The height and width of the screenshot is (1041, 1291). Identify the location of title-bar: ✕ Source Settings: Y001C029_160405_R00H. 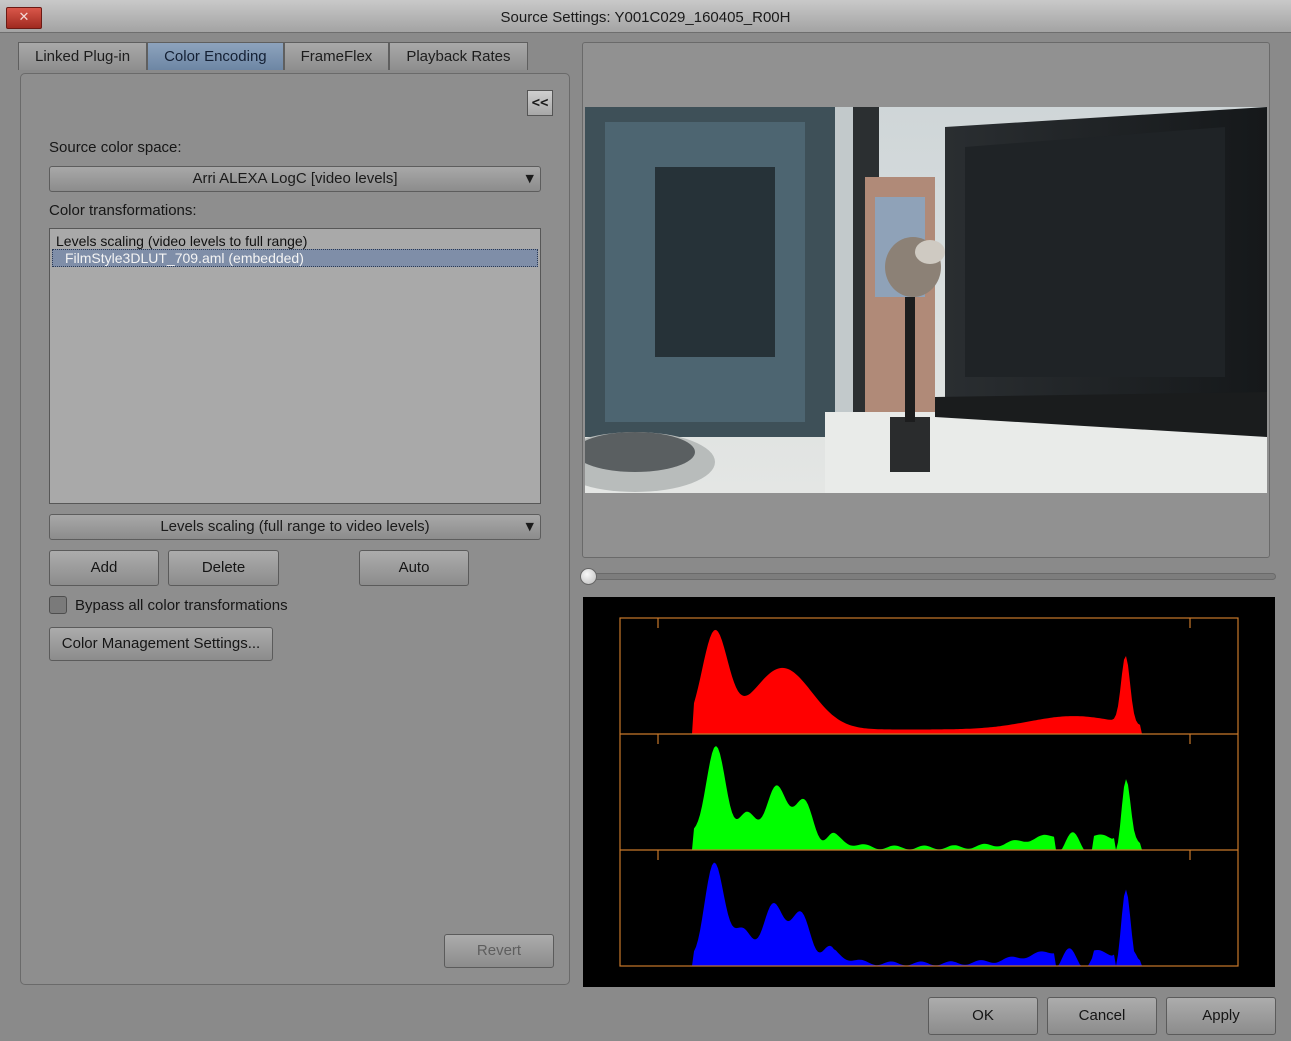
(645, 16).